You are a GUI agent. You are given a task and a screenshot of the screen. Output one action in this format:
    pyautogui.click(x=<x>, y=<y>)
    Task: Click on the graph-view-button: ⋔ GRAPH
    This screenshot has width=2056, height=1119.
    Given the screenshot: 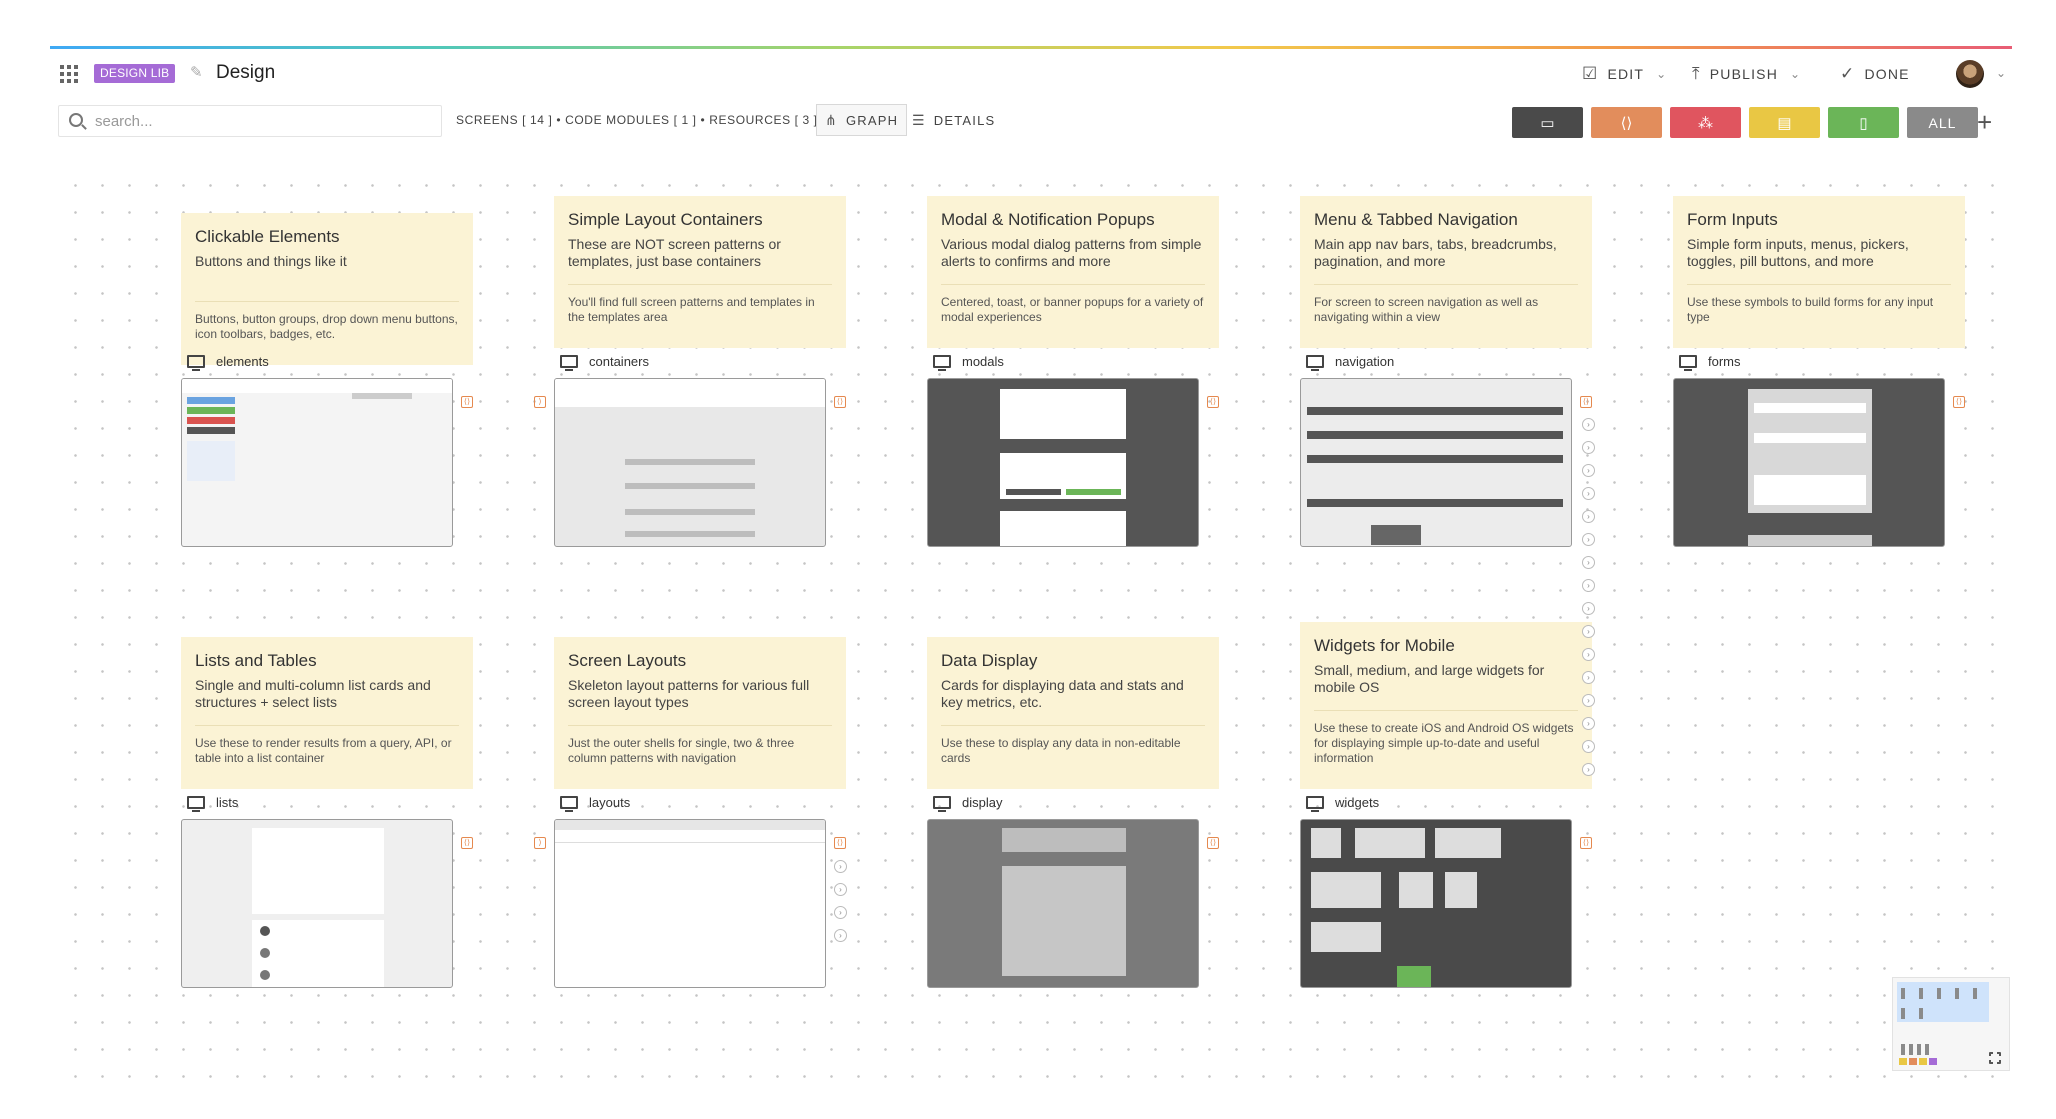 What is the action you would take?
    pyautogui.click(x=862, y=120)
    